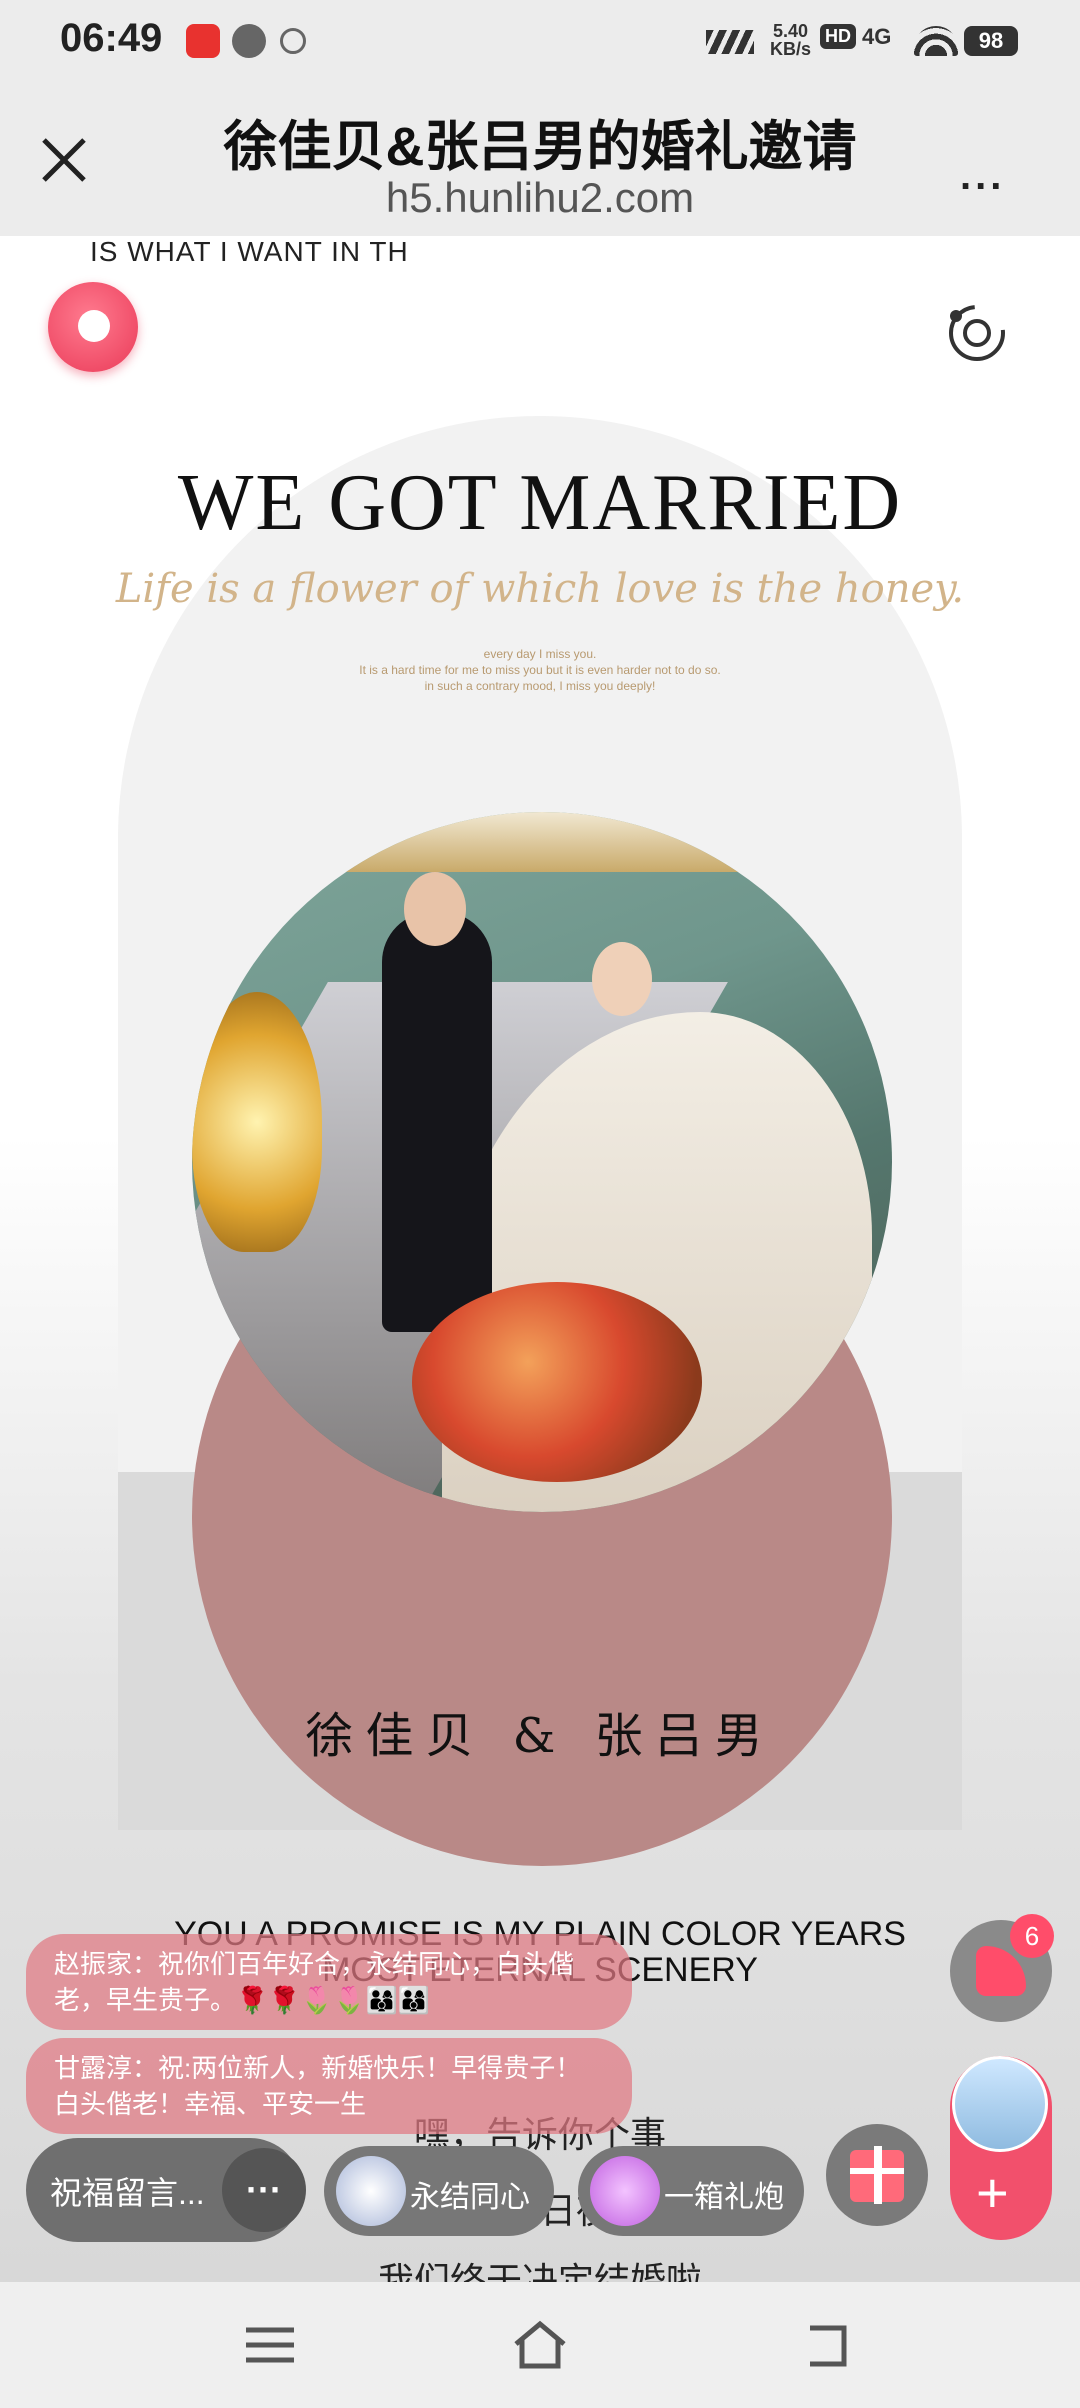 The height and width of the screenshot is (2408, 1080). I want to click on cellular-icon: 4G, so click(877, 36).